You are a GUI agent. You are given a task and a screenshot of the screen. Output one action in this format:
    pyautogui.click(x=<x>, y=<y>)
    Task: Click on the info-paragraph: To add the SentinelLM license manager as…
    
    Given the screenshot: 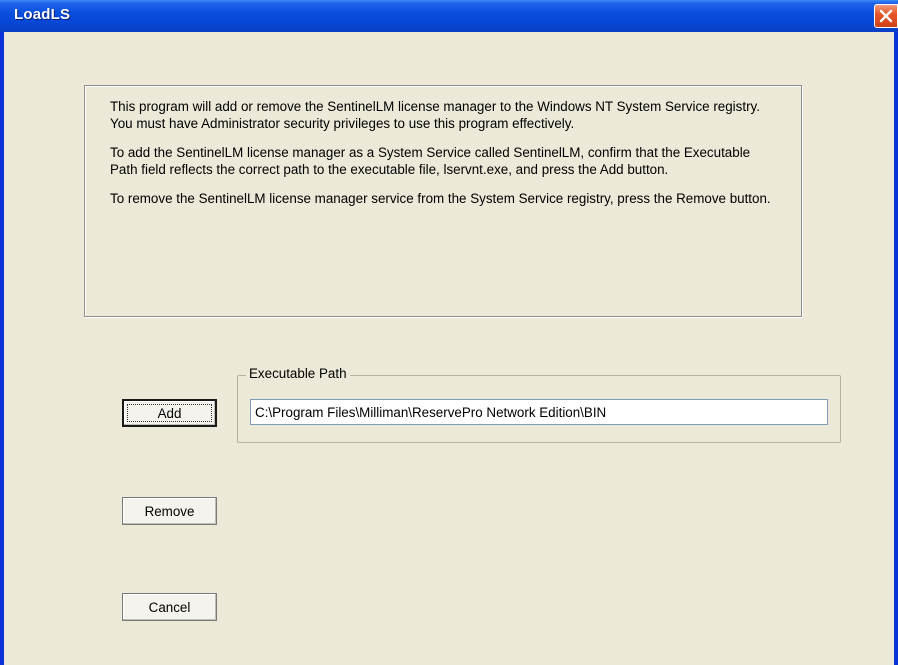 What is the action you would take?
    pyautogui.click(x=430, y=161)
    